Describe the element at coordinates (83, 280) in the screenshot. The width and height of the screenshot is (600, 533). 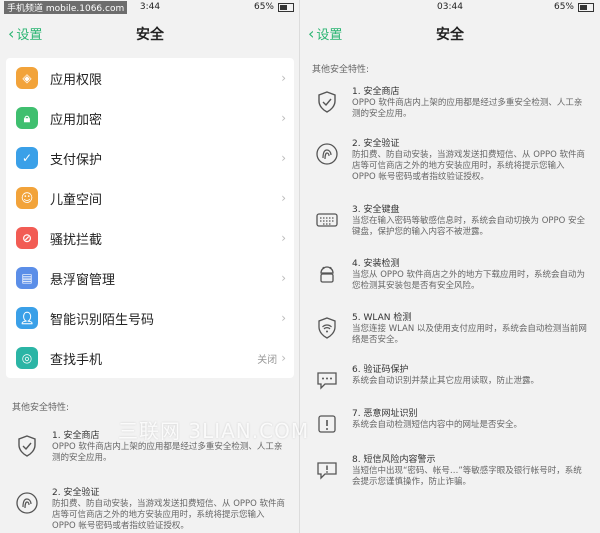
I see `settings-item-label: 悬浮窗管理` at that location.